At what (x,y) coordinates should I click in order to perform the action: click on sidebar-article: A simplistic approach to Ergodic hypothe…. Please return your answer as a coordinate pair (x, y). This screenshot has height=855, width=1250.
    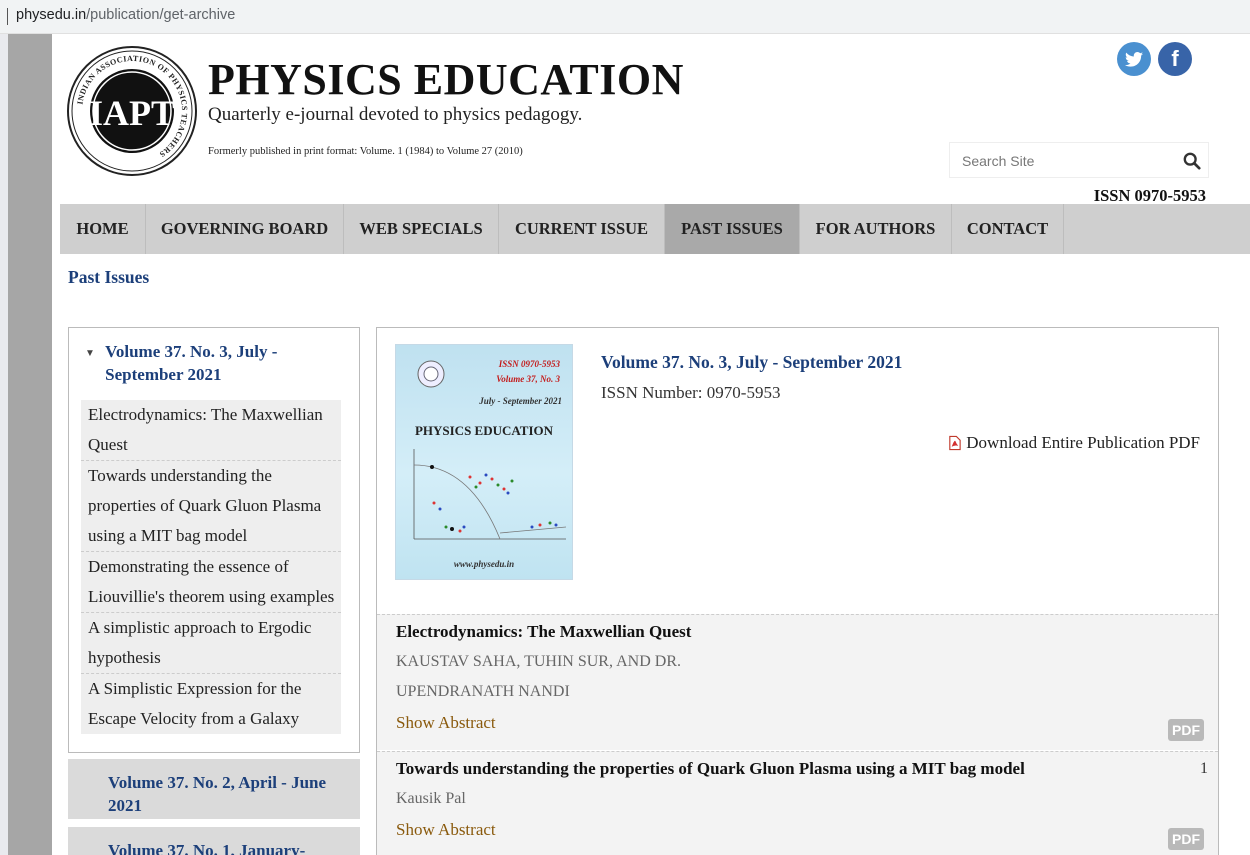
    Looking at the image, I should click on (211, 643).